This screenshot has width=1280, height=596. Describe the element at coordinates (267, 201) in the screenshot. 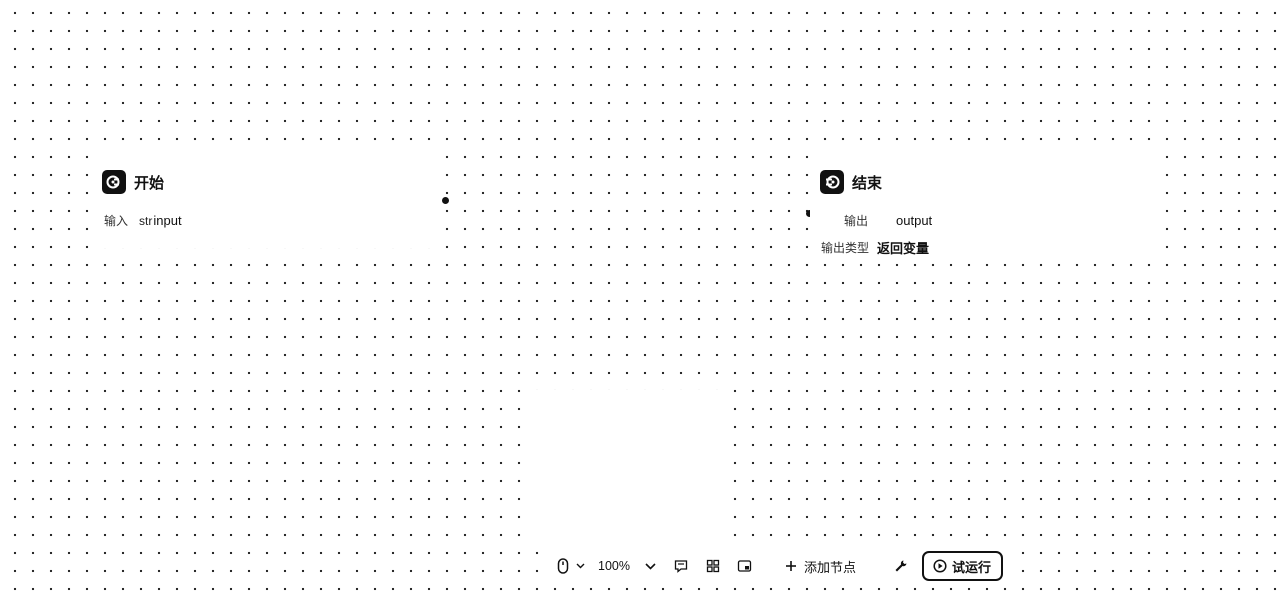

I see `start-node: 开始 输入 str input` at that location.